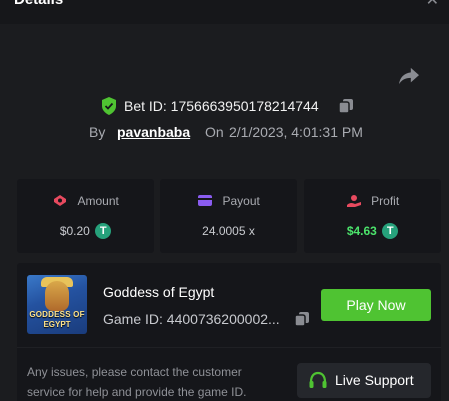  I want to click on thumbnail-title-line2: EGYPT, so click(57, 324).